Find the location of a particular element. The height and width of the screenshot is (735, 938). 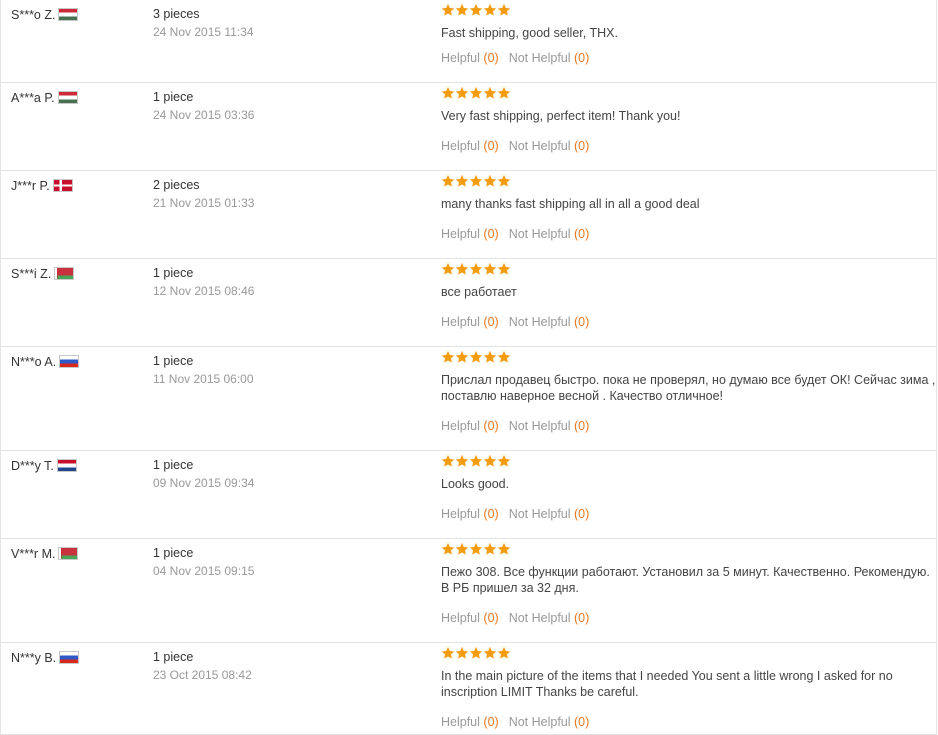

feedback-date: 12 Nov 2015 08:46 is located at coordinates (204, 291).